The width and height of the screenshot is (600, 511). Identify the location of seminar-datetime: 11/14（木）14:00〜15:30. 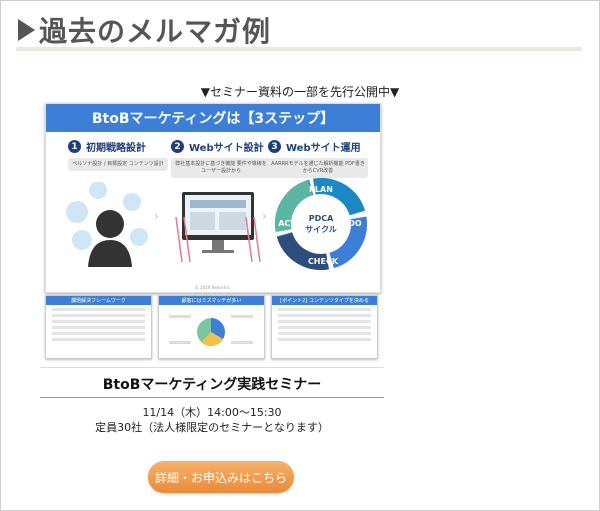
(212, 412).